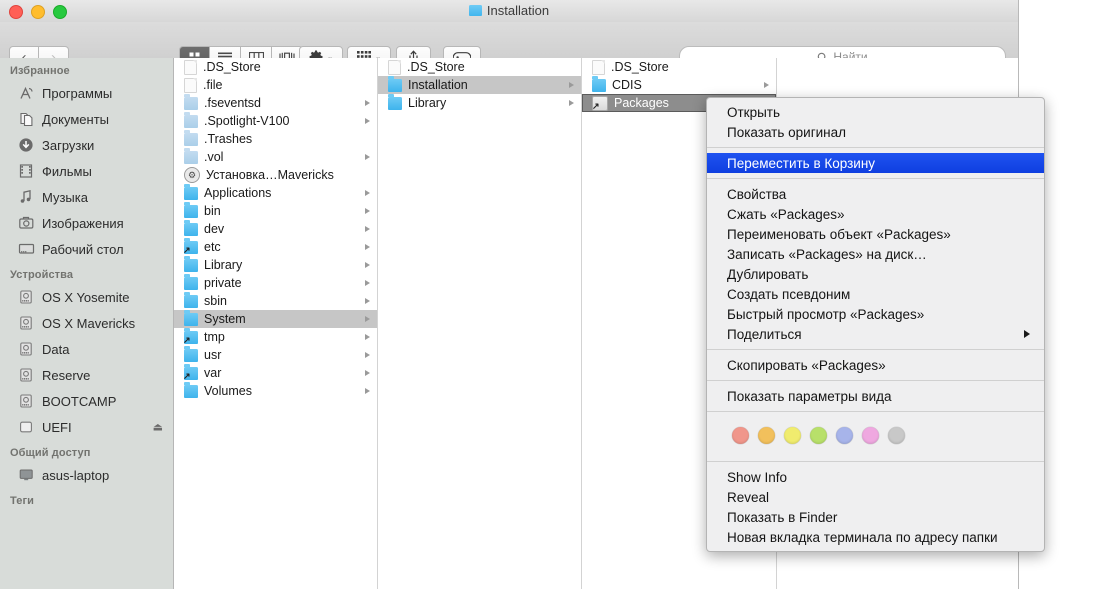 This screenshot has height=589, width=1100. Describe the element at coordinates (86, 93) in the screenshot. I see `sidebar-item-applications: Программы` at that location.